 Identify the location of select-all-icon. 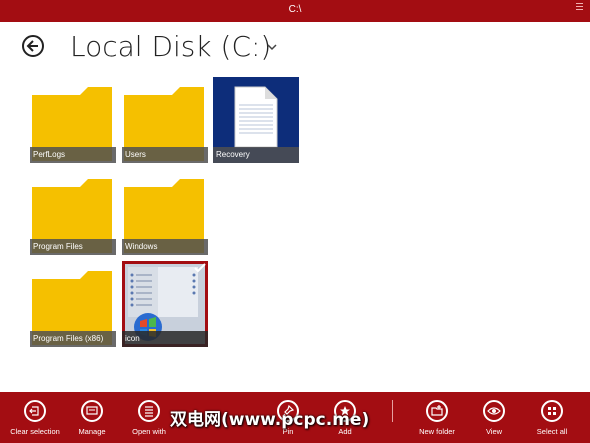
(552, 411).